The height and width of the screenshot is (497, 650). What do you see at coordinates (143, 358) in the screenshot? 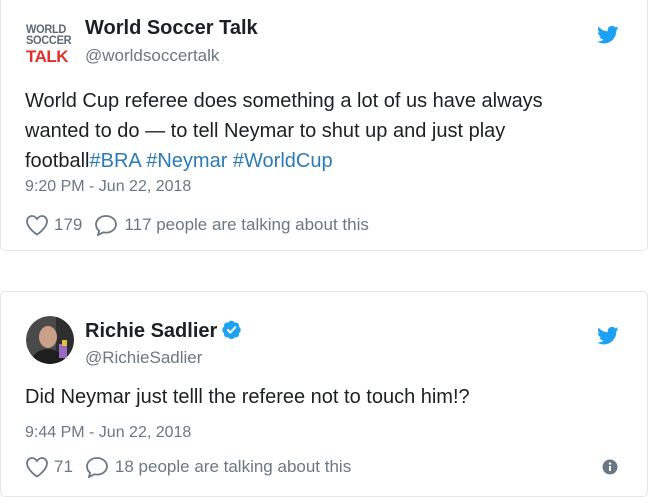
I see `user-handle: @RichieSadlier` at bounding box center [143, 358].